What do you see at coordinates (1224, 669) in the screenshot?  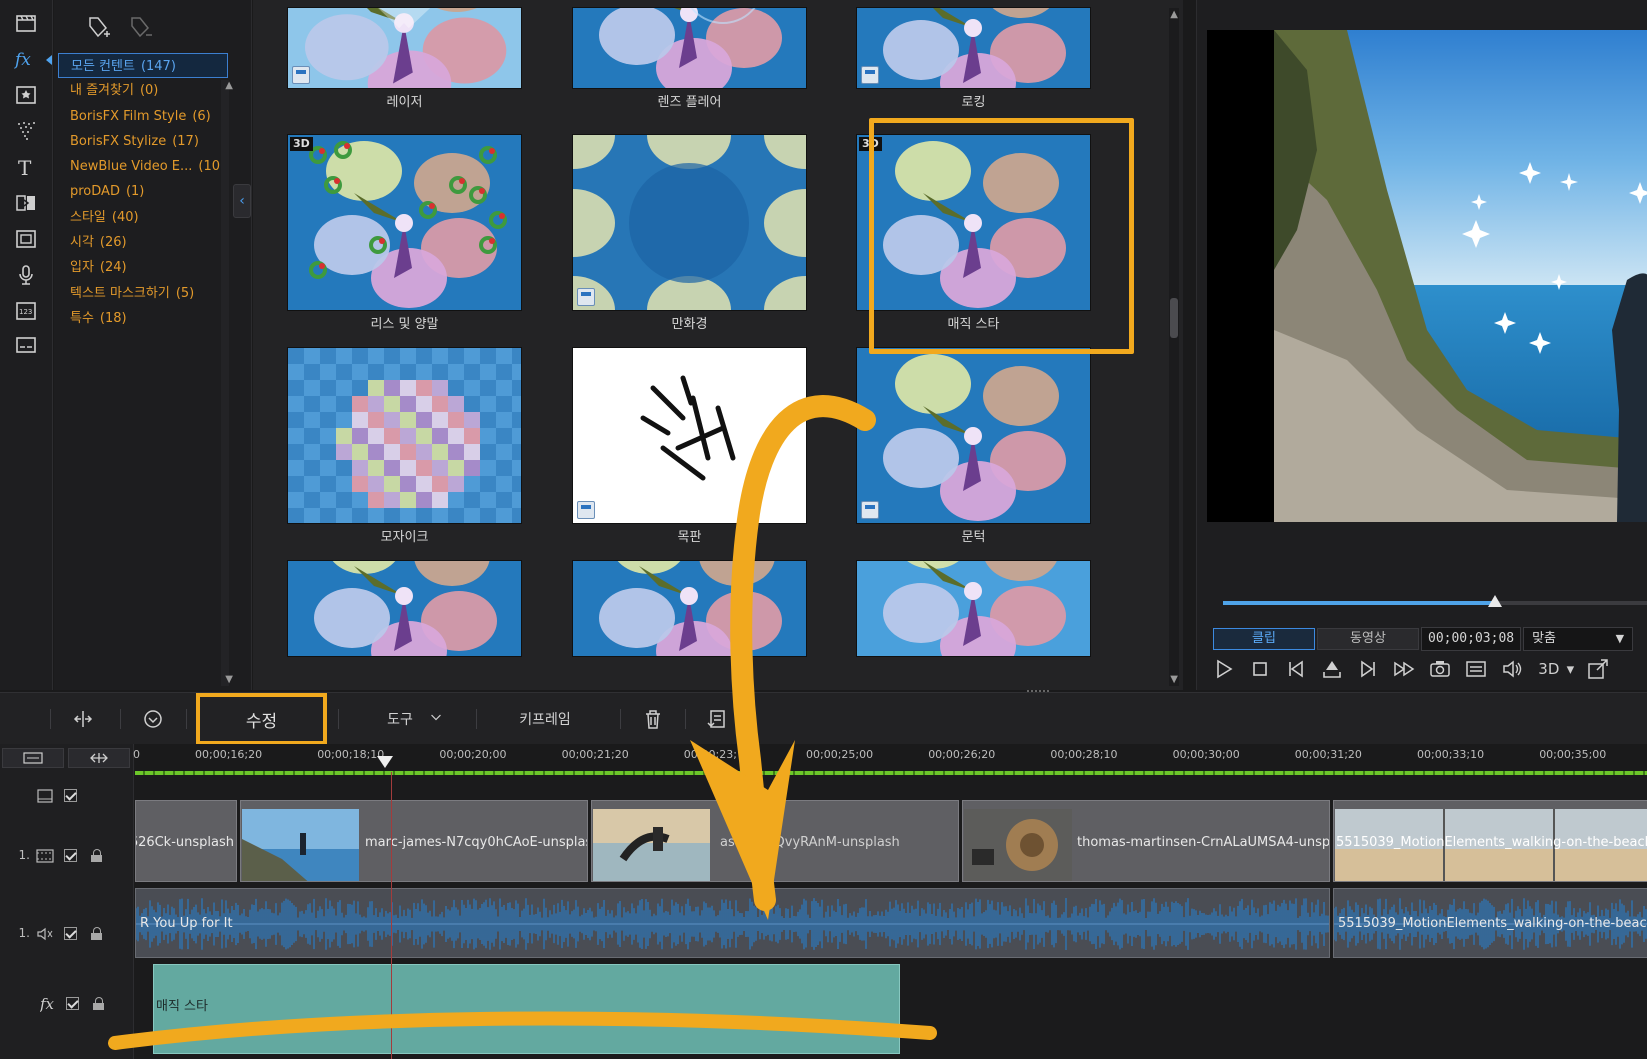 I see `play-icon` at bounding box center [1224, 669].